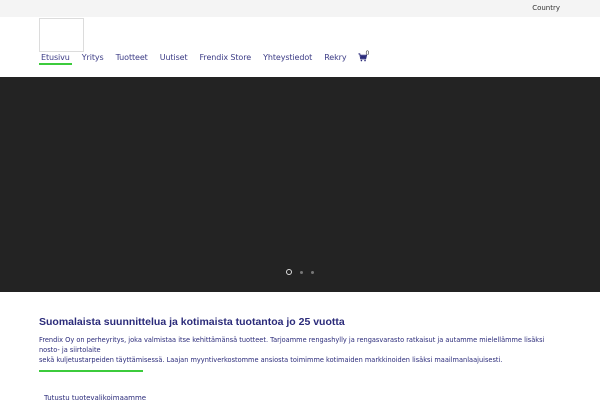 This screenshot has width=600, height=402. What do you see at coordinates (367, 53) in the screenshot?
I see `cart-count-badge: 0` at bounding box center [367, 53].